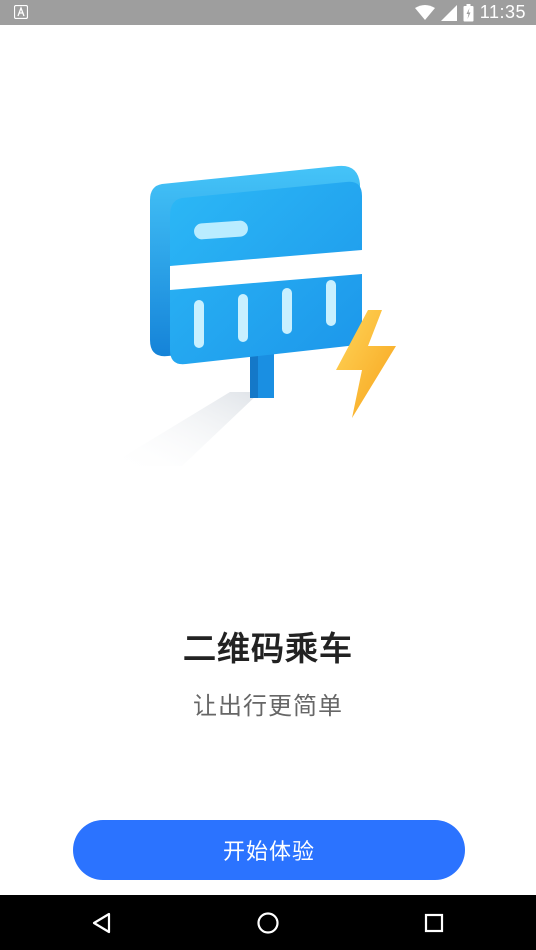 The image size is (536, 950). I want to click on page-subtitle: 让出行更简单, so click(268, 706).